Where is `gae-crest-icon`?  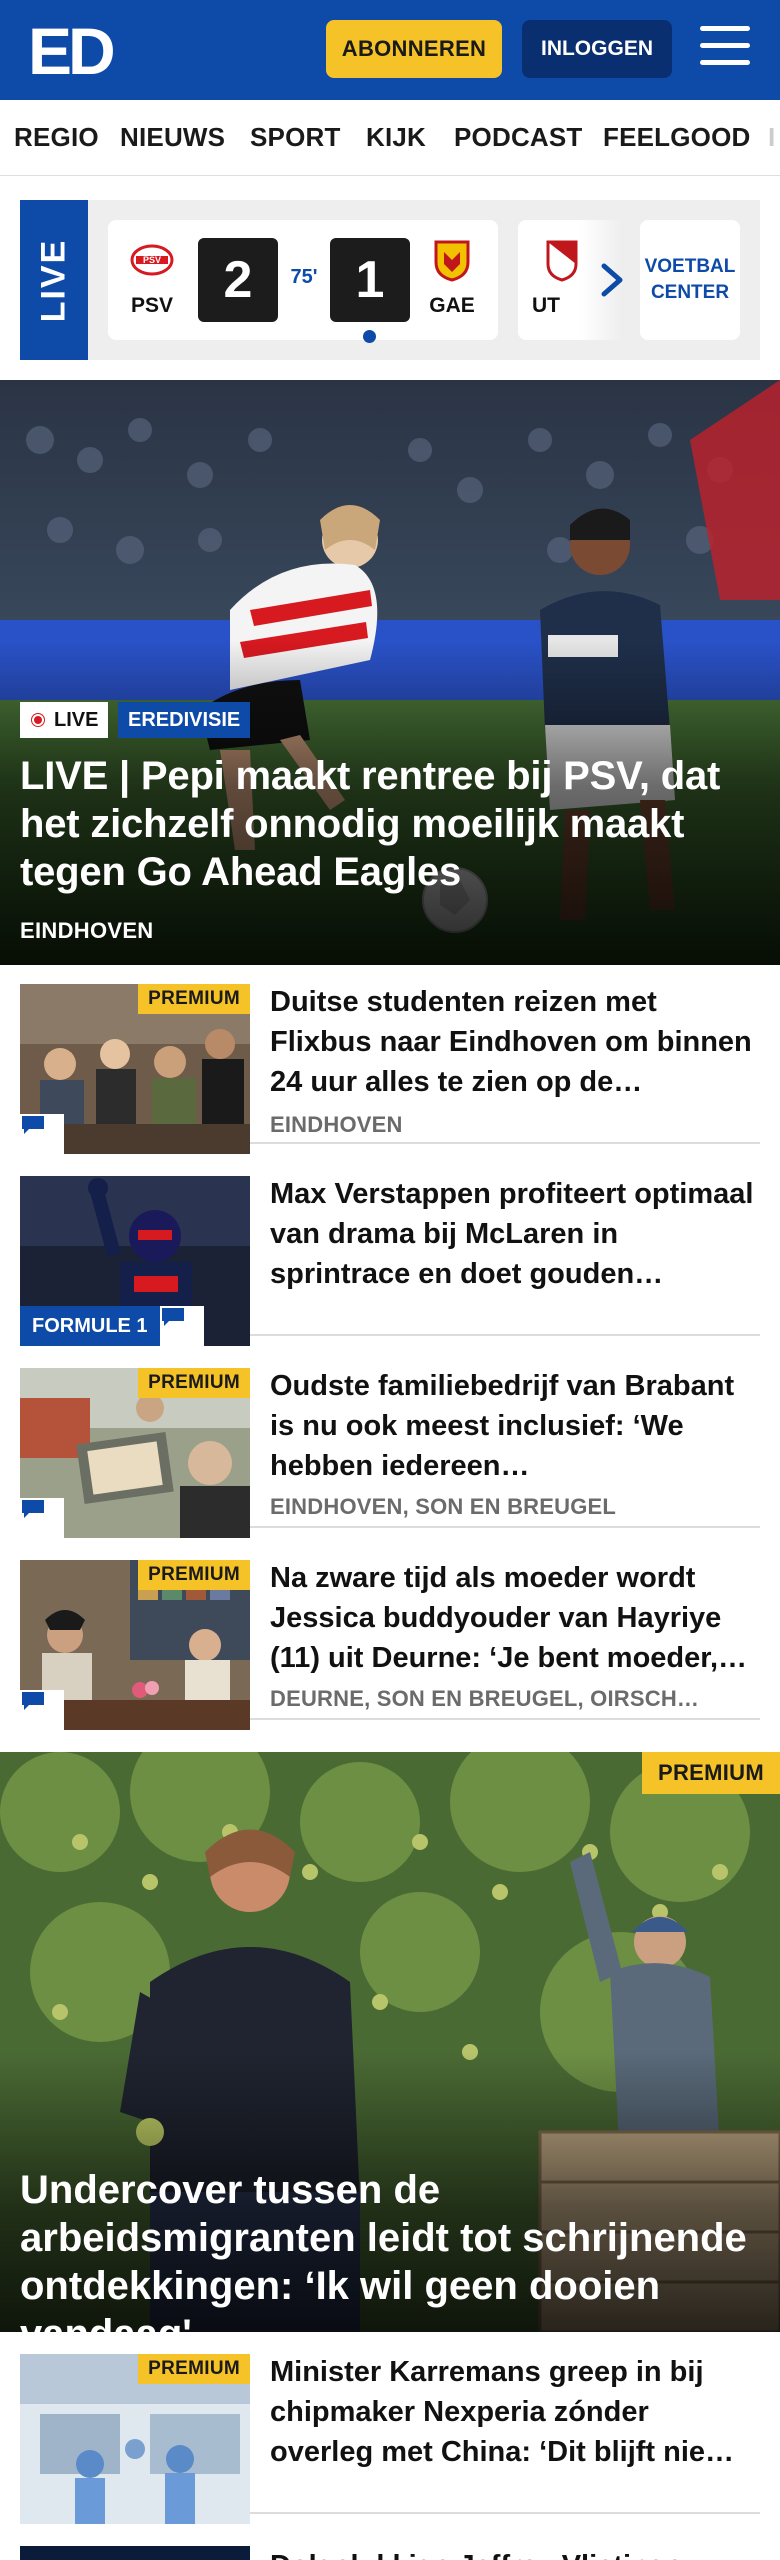 gae-crest-icon is located at coordinates (452, 261).